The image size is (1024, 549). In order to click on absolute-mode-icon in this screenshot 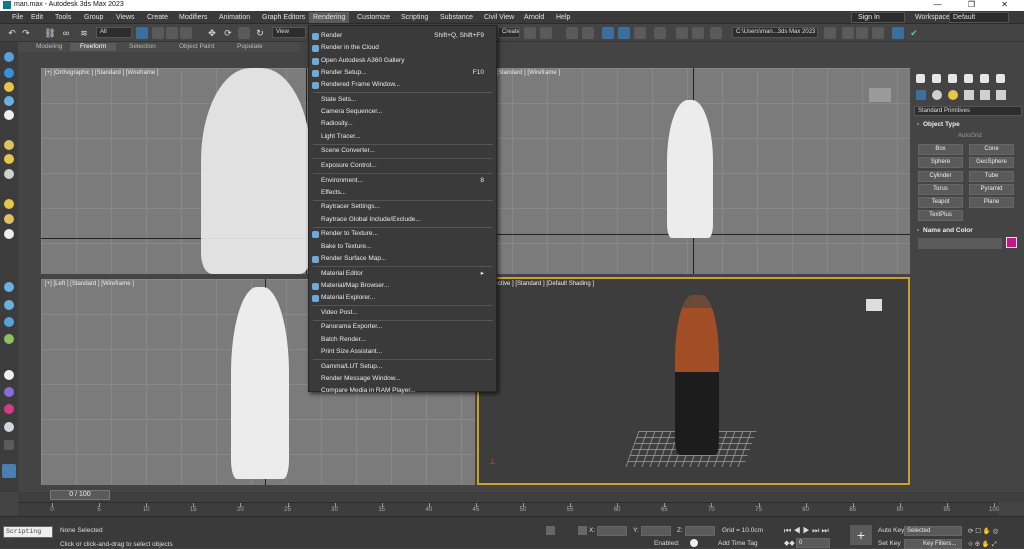, I will do `click(582, 530)`.